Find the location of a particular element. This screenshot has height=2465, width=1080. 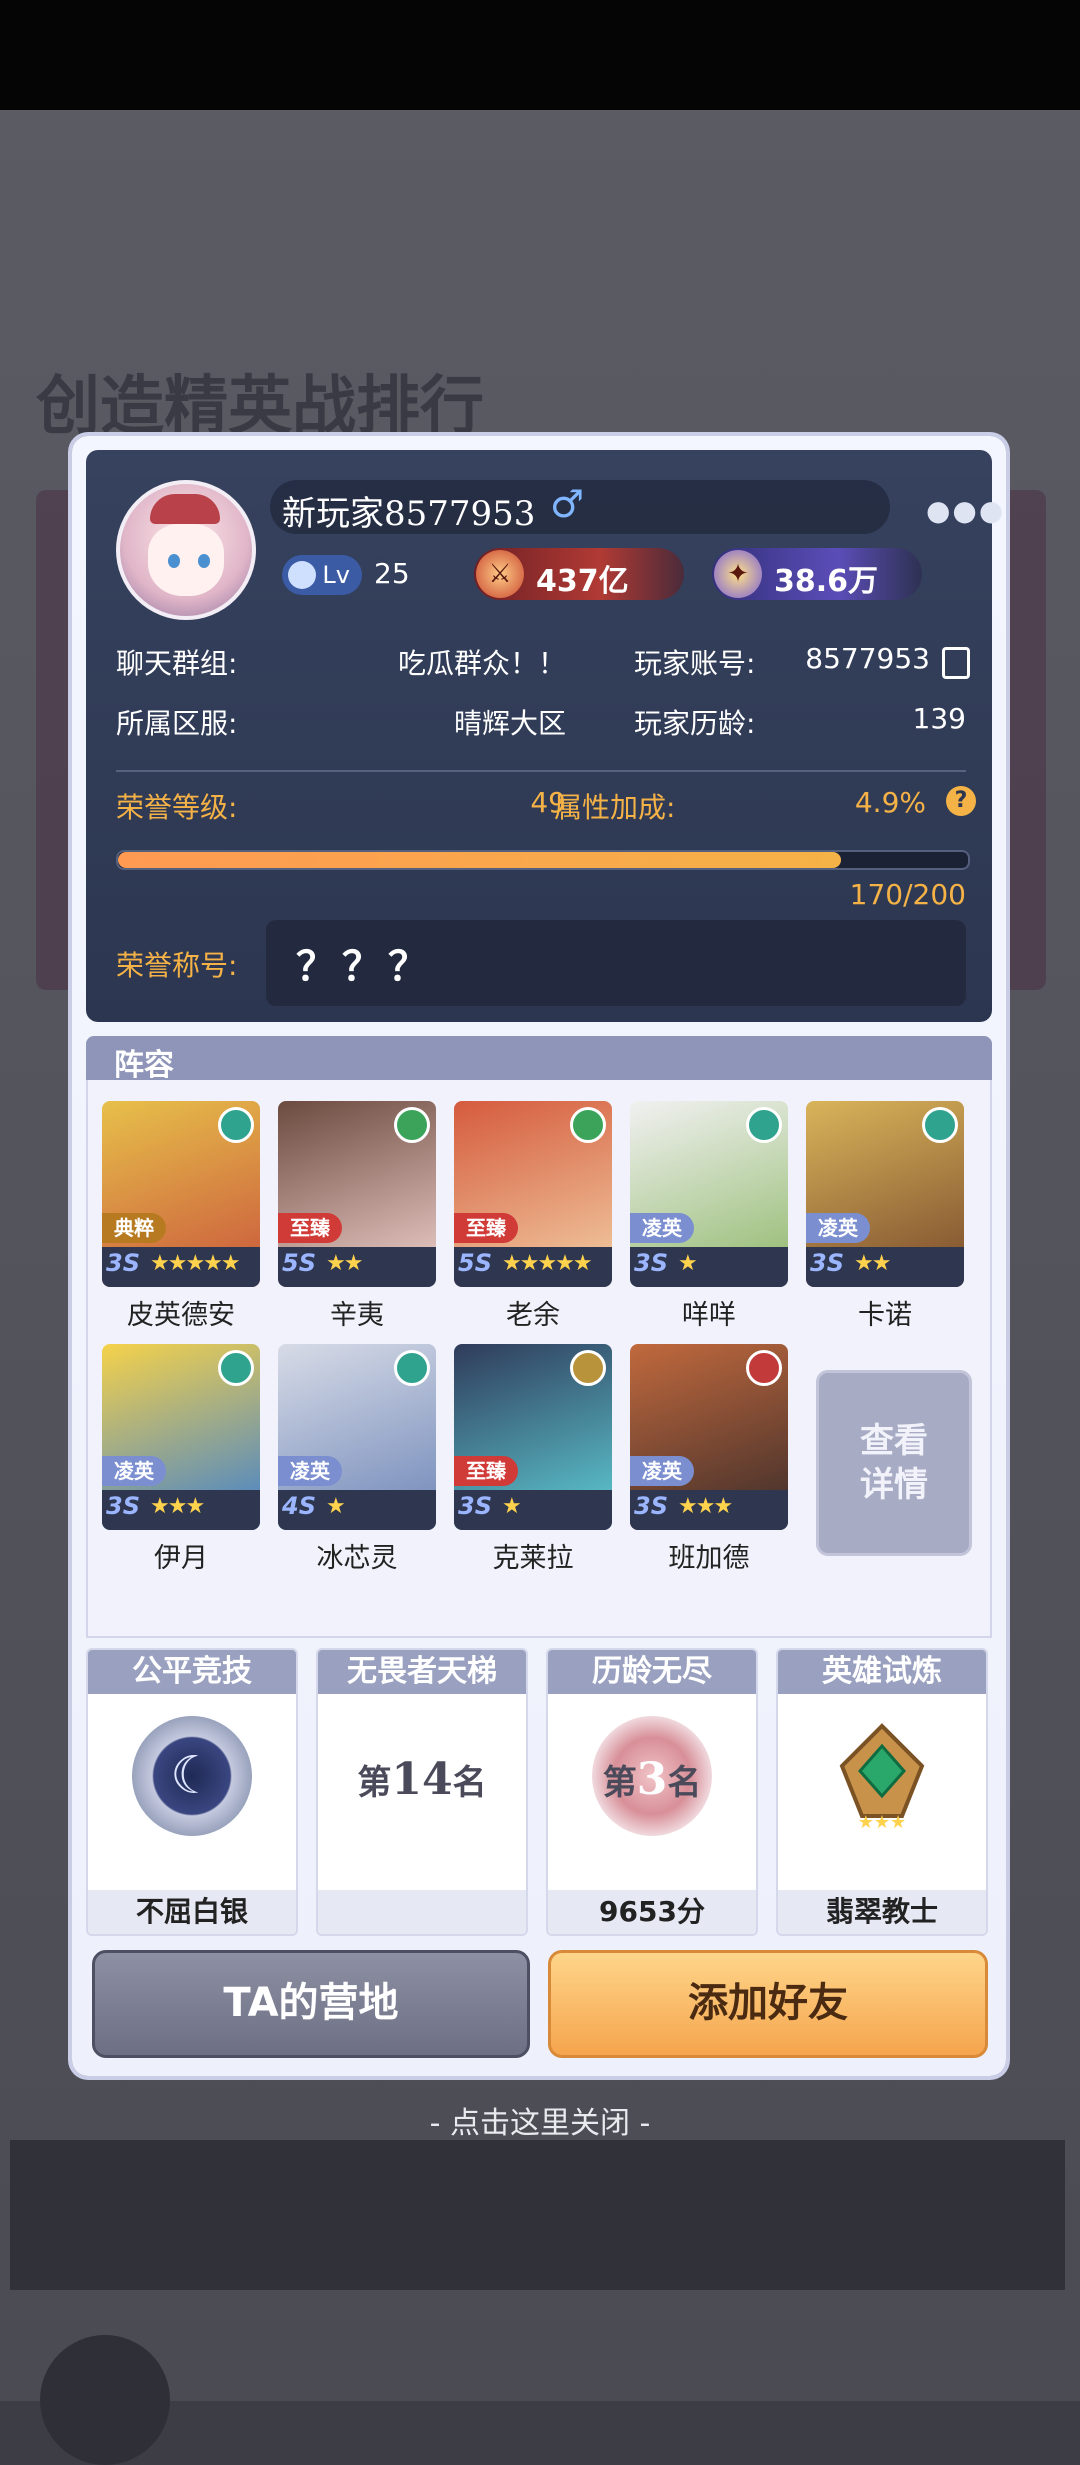

star-currency-value: 38.6万 is located at coordinates (826, 581).